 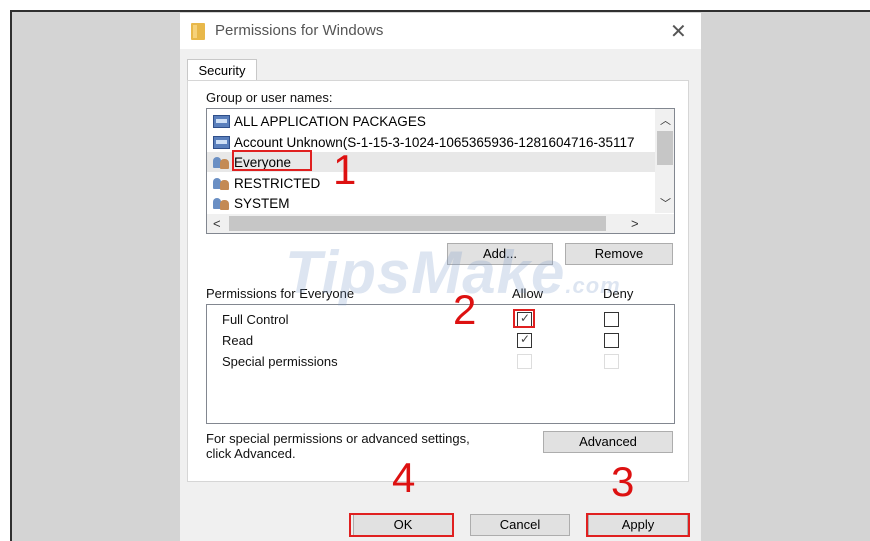 What do you see at coordinates (611, 319) in the screenshot?
I see `full-control-deny-checkbox` at bounding box center [611, 319].